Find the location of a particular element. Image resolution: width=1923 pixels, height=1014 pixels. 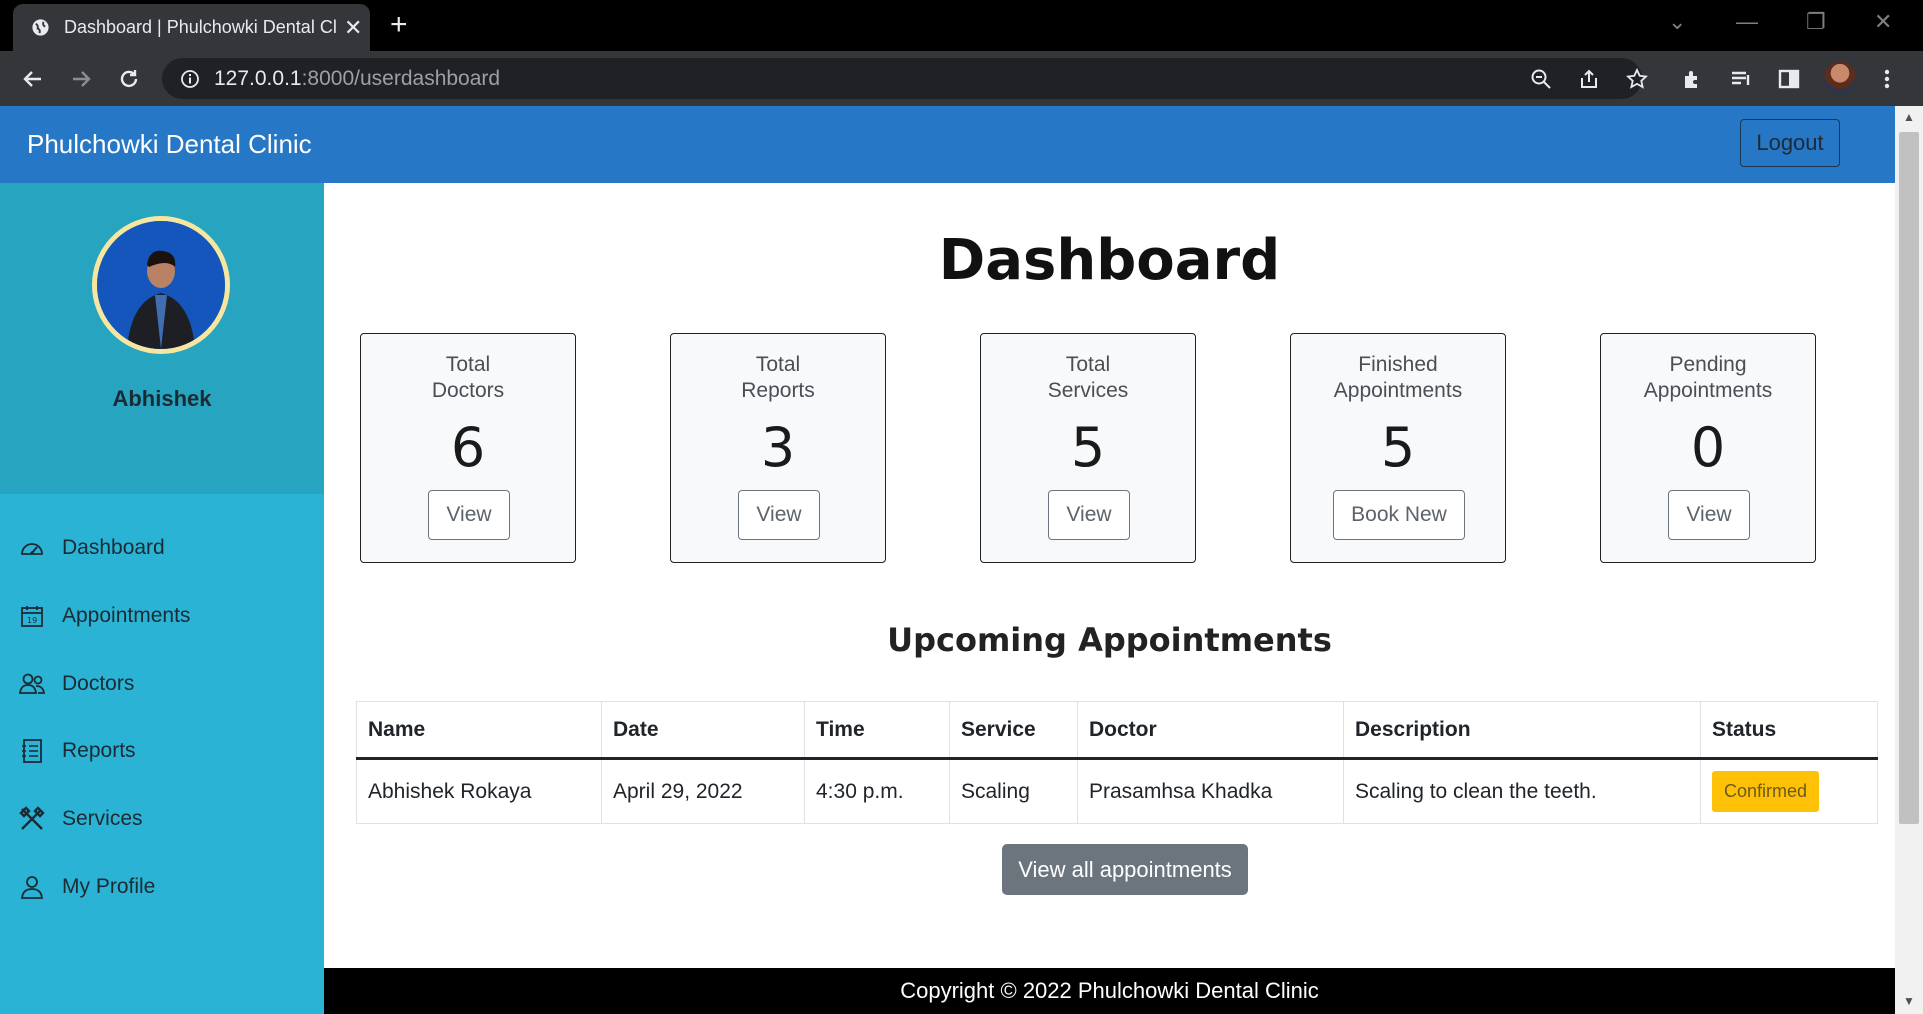

cell-service: Scaling is located at coordinates (1013, 791).